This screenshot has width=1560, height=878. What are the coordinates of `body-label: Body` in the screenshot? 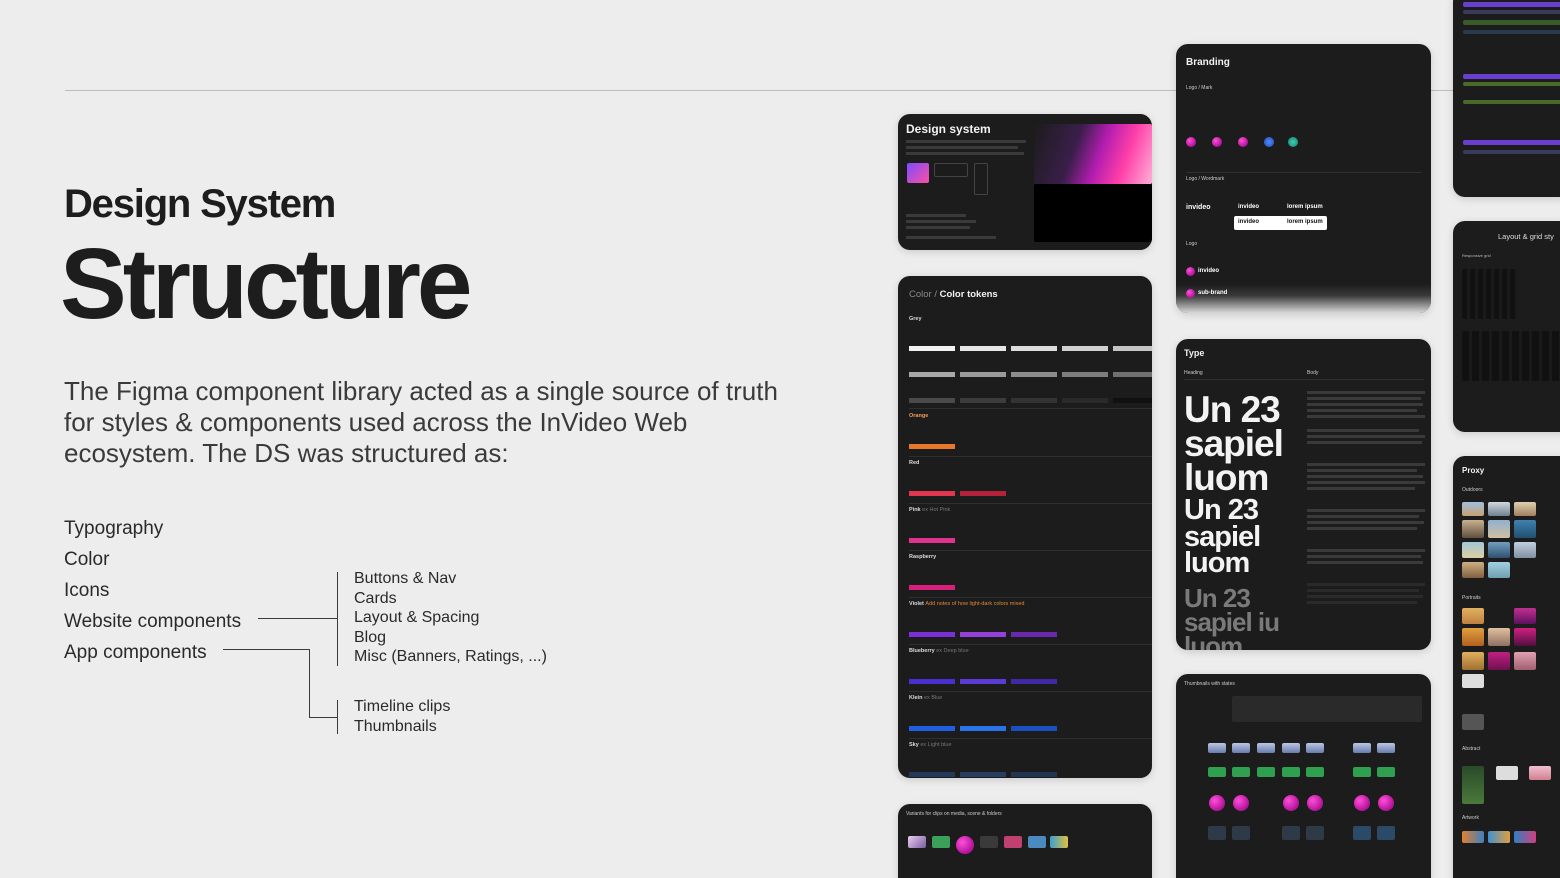 It's located at (1313, 373).